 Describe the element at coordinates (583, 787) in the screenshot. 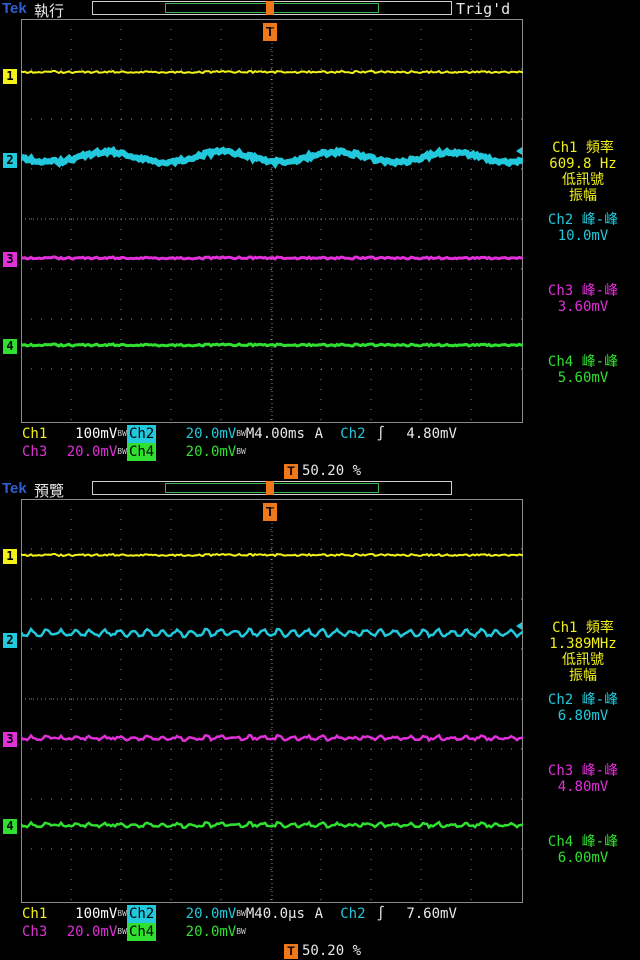

I see `meas-value: 4.80mV` at that location.